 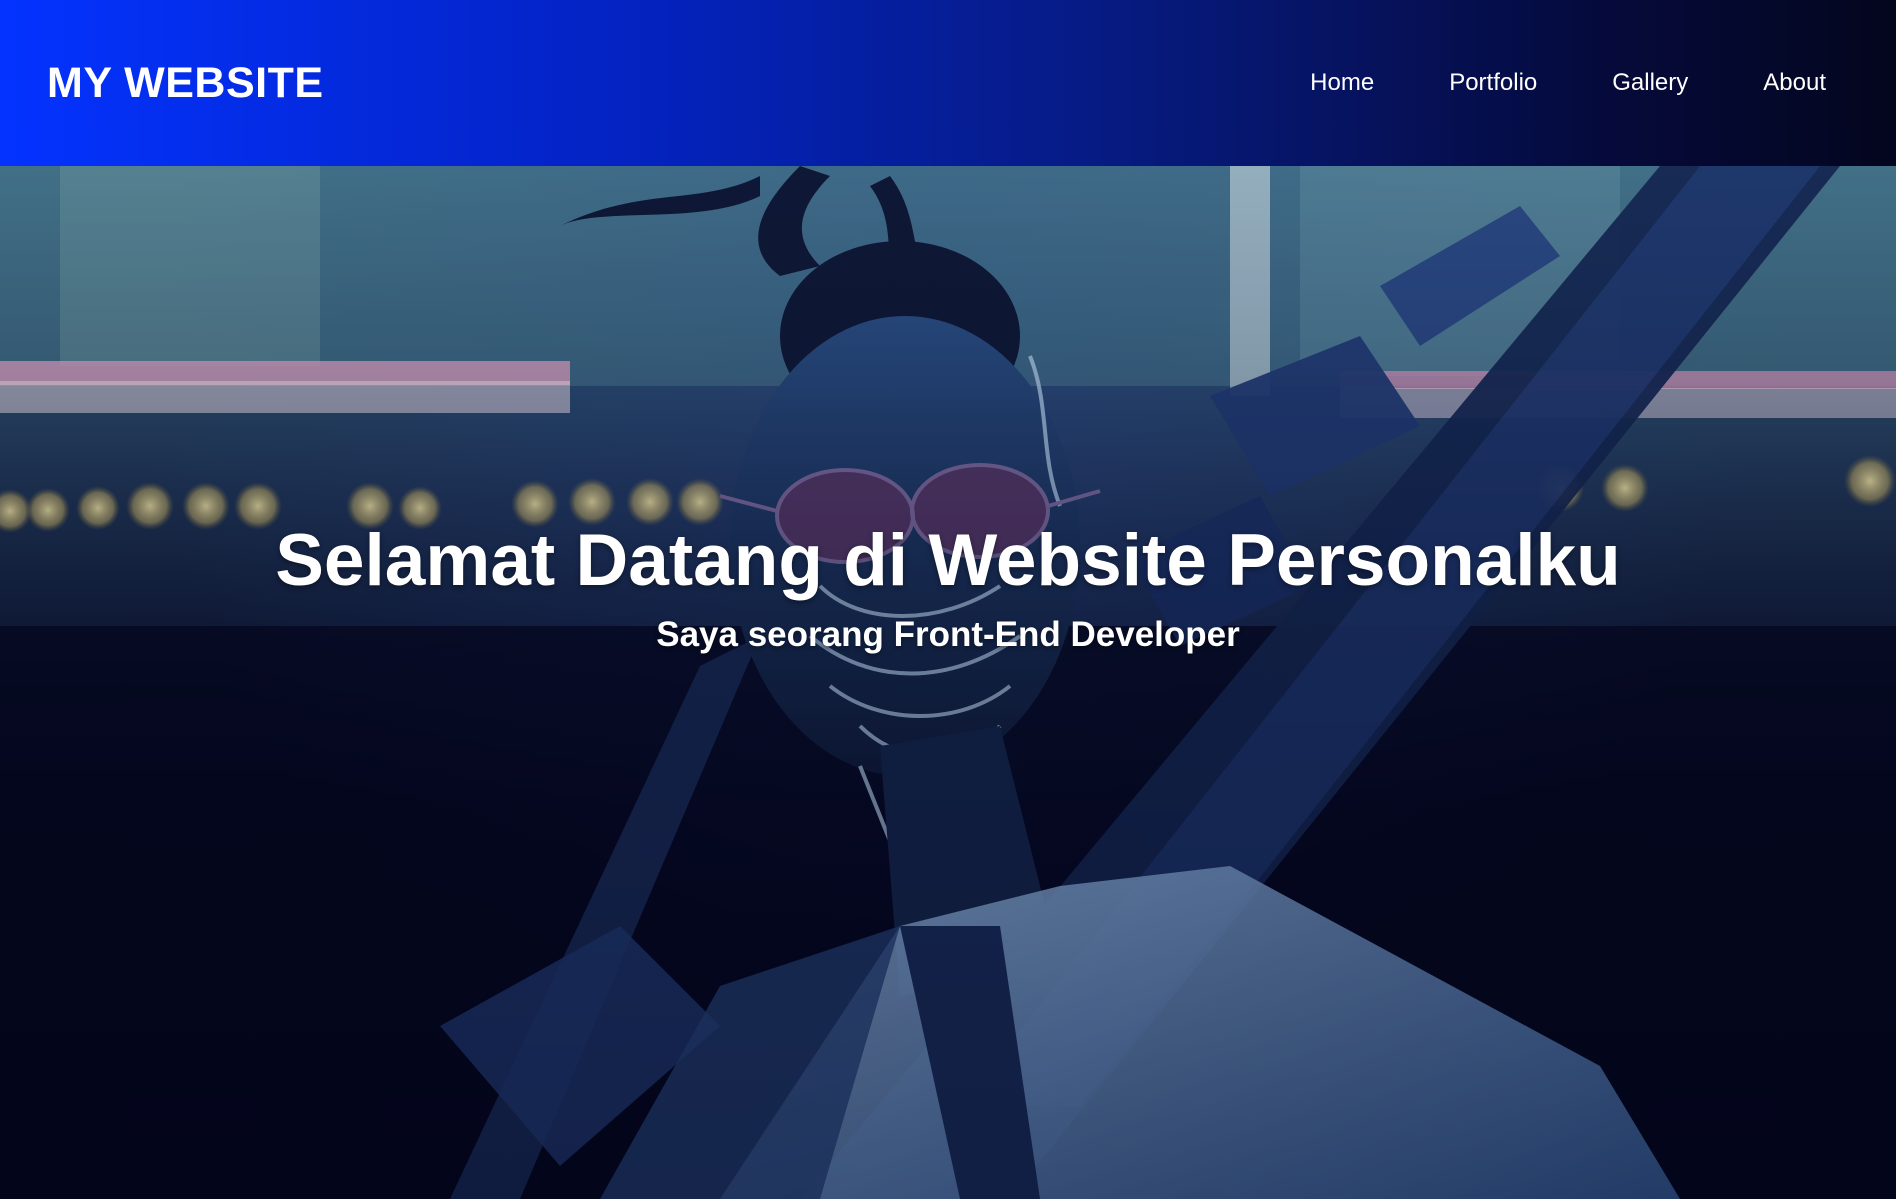 I want to click on nav-link-portfolio: Portfolio, so click(x=1493, y=83).